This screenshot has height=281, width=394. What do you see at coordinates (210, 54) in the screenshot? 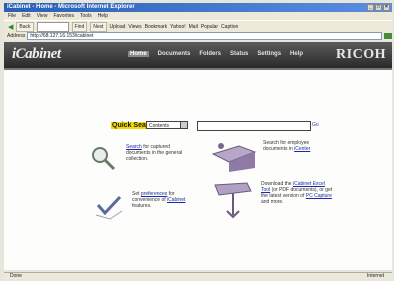
I see `nav-folders: Folders` at bounding box center [210, 54].